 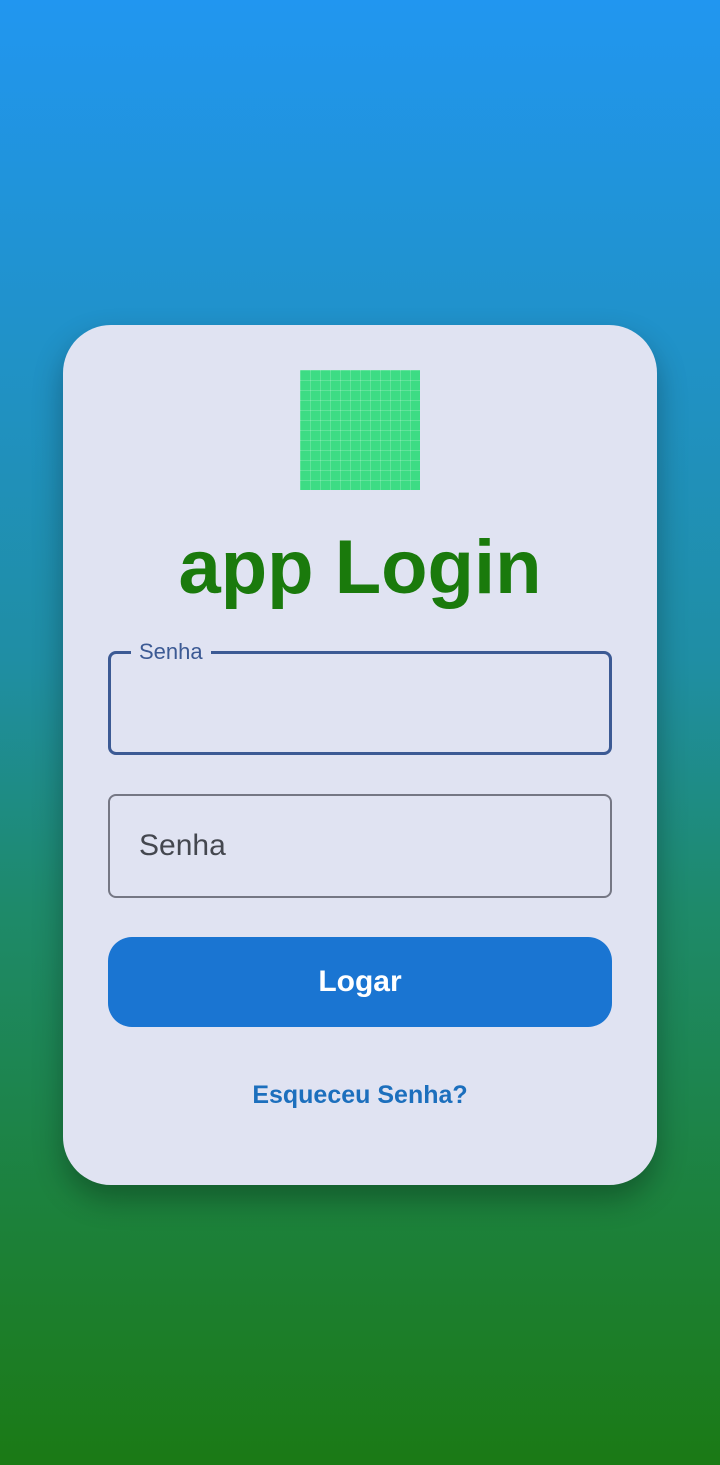 What do you see at coordinates (360, 1095) in the screenshot?
I see `forgot-password-link: Esqueceu Senha?` at bounding box center [360, 1095].